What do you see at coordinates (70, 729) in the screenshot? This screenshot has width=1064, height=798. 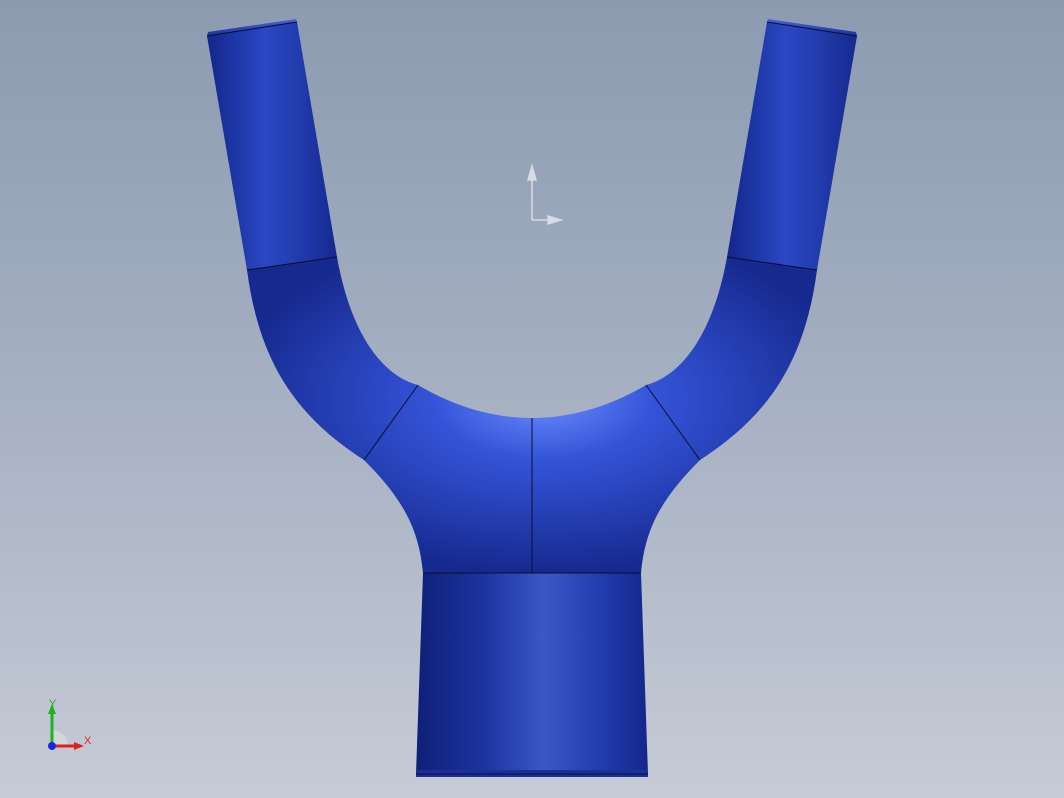 I see `coordinate-triad: Y X` at bounding box center [70, 729].